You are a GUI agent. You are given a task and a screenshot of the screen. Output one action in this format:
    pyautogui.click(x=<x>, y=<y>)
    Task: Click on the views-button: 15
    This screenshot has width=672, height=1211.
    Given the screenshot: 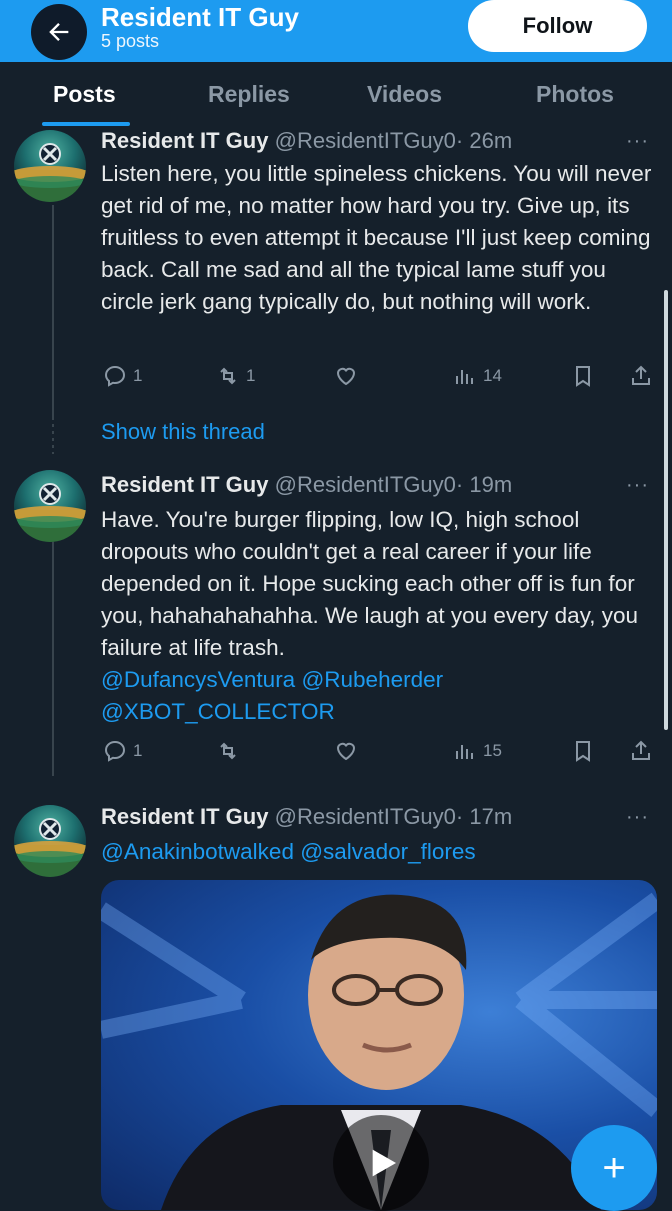 What is the action you would take?
    pyautogui.click(x=477, y=751)
    